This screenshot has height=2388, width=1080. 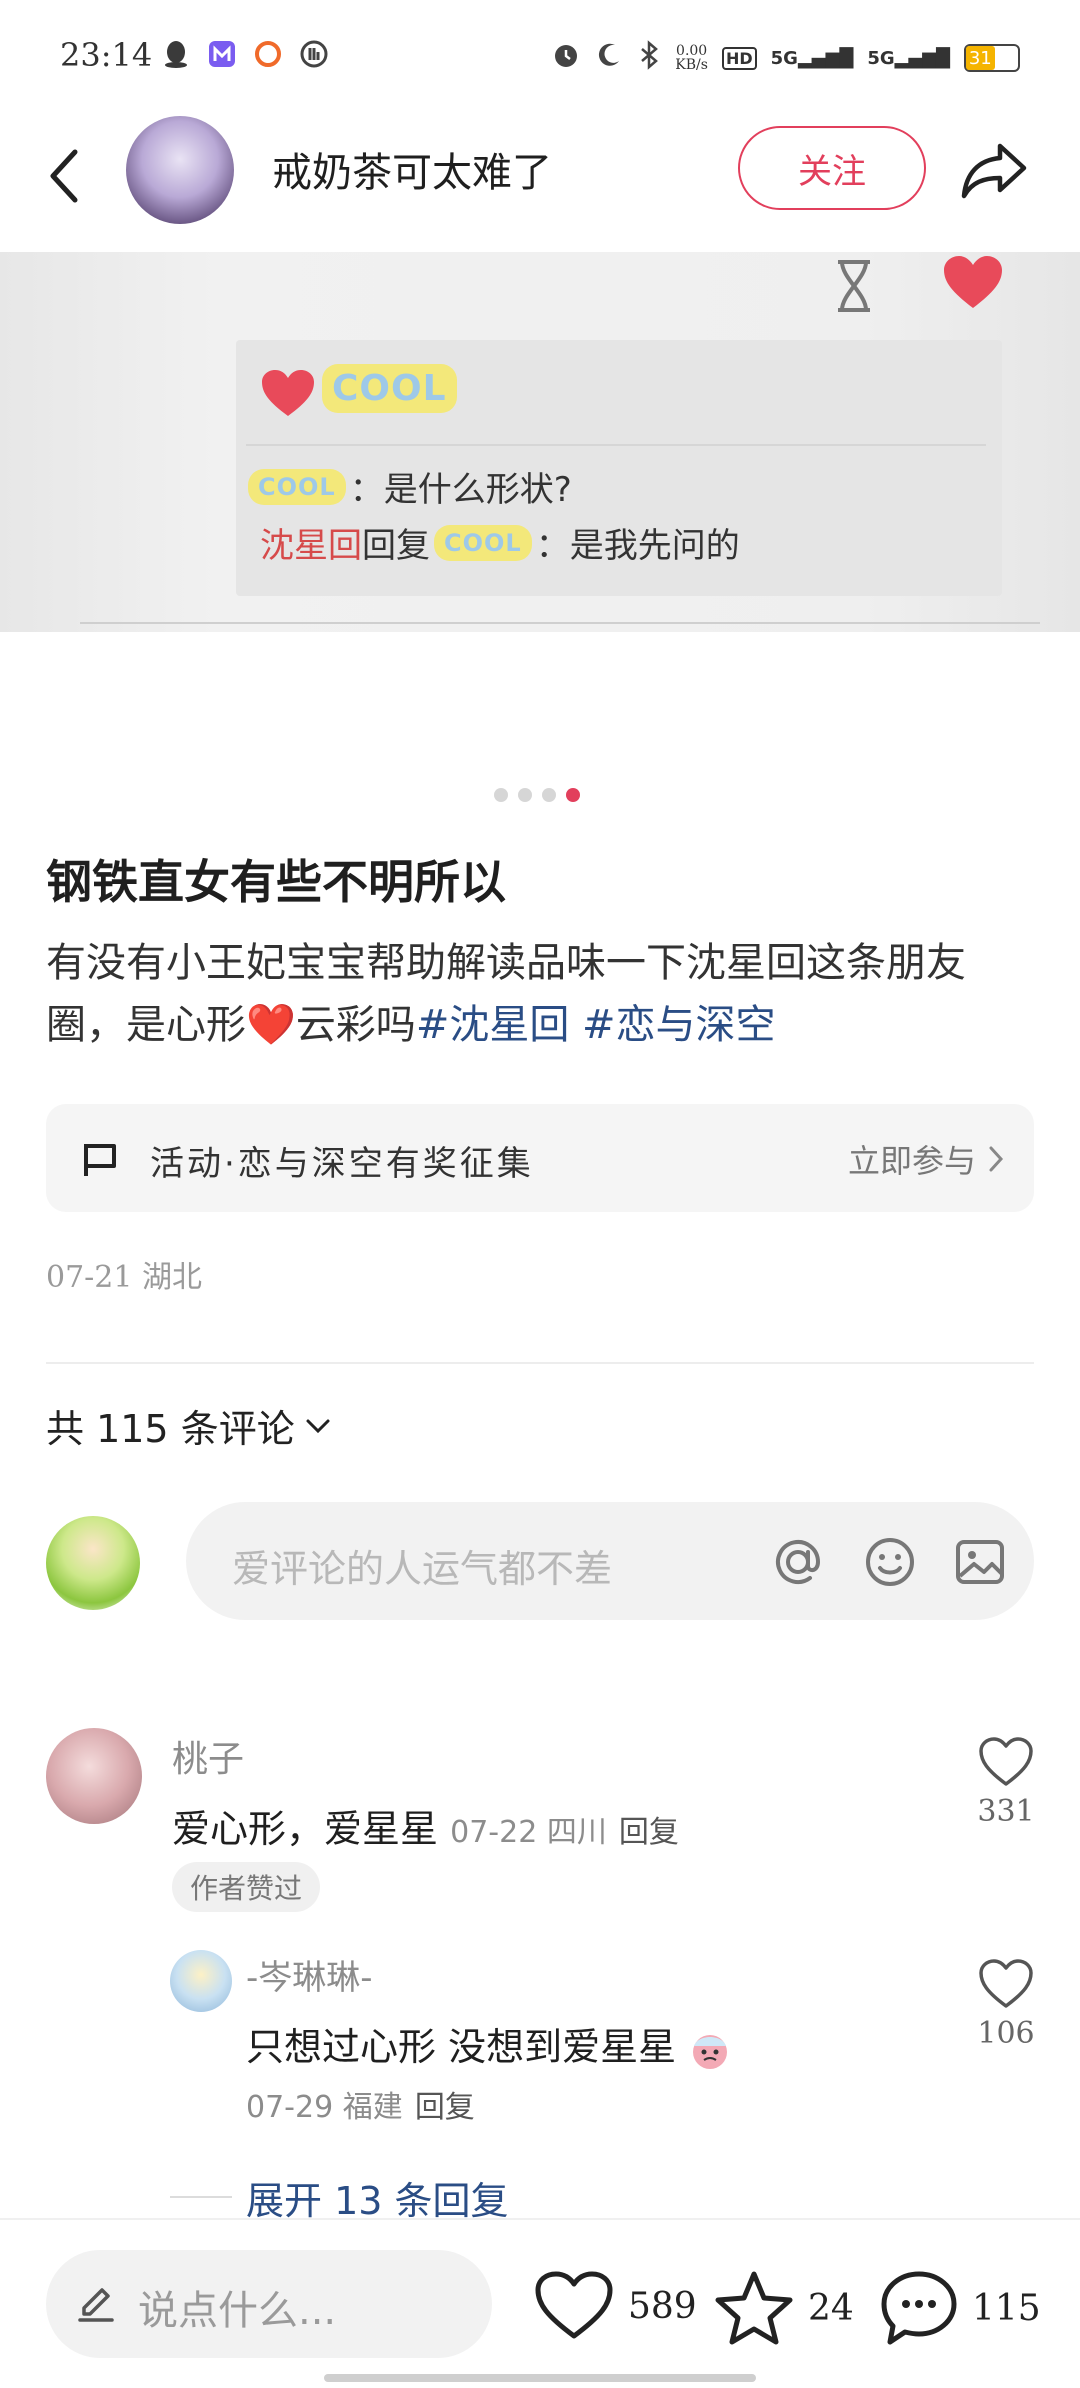 I want to click on hashtag-link: #沈星回, so click(x=493, y=1025).